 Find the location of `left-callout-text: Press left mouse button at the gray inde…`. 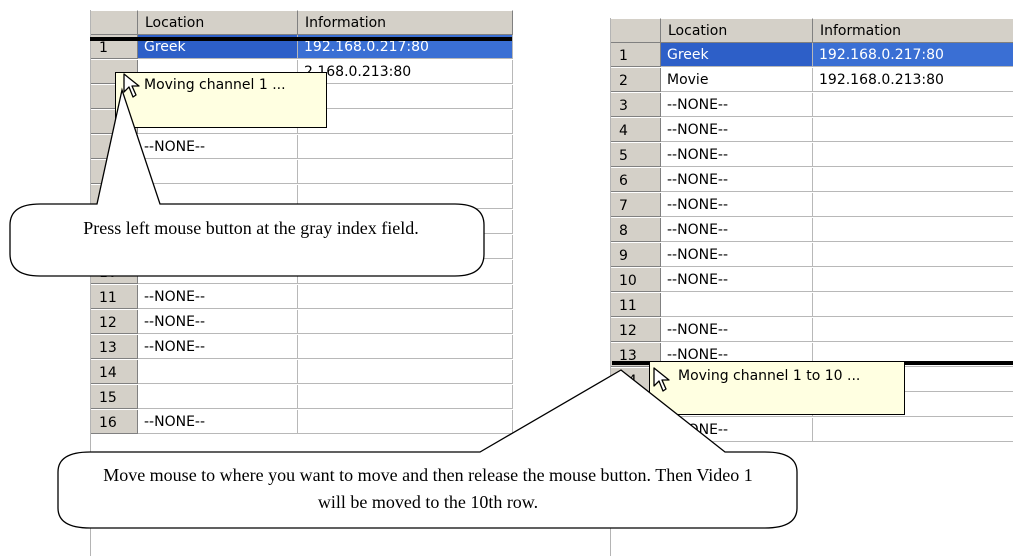

left-callout-text: Press left mouse button at the gray inde… is located at coordinates (251, 228).